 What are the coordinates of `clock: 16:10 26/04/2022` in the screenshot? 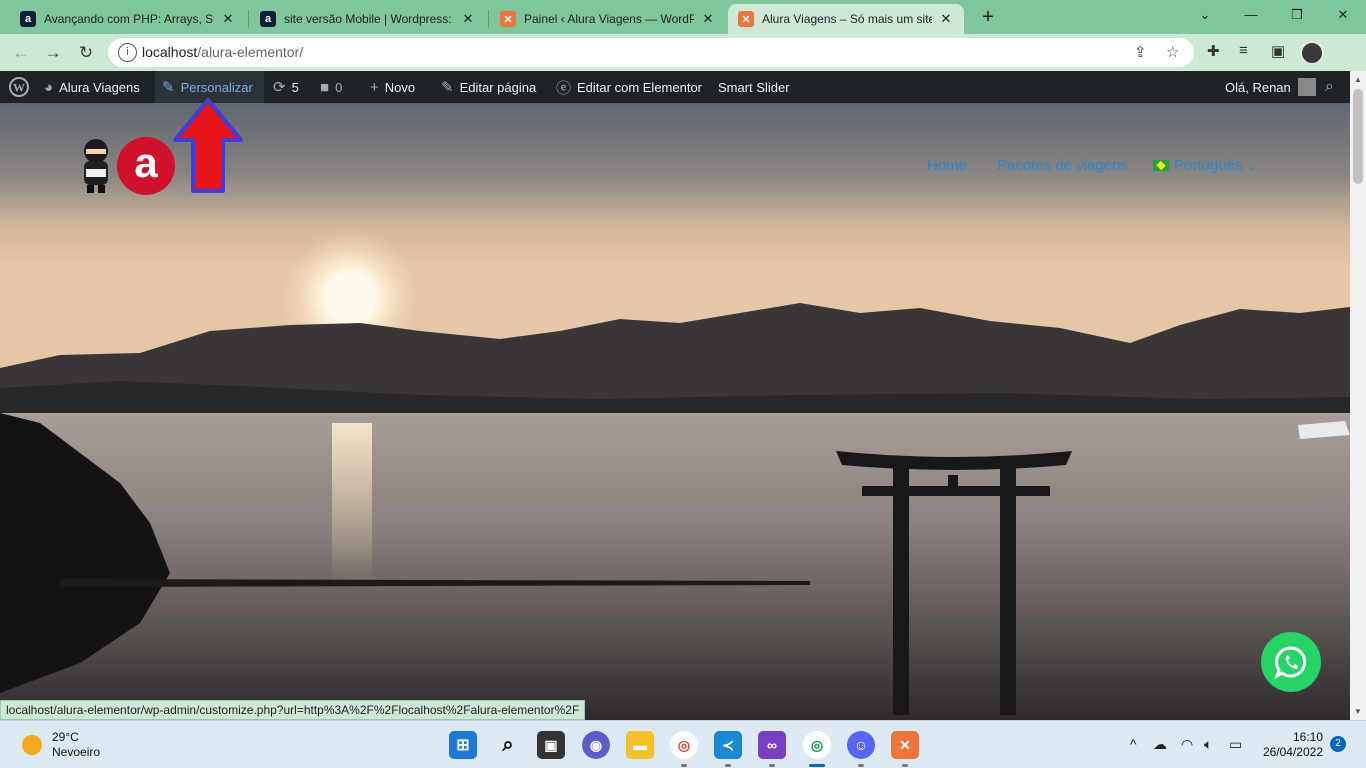 It's located at (1291, 745).